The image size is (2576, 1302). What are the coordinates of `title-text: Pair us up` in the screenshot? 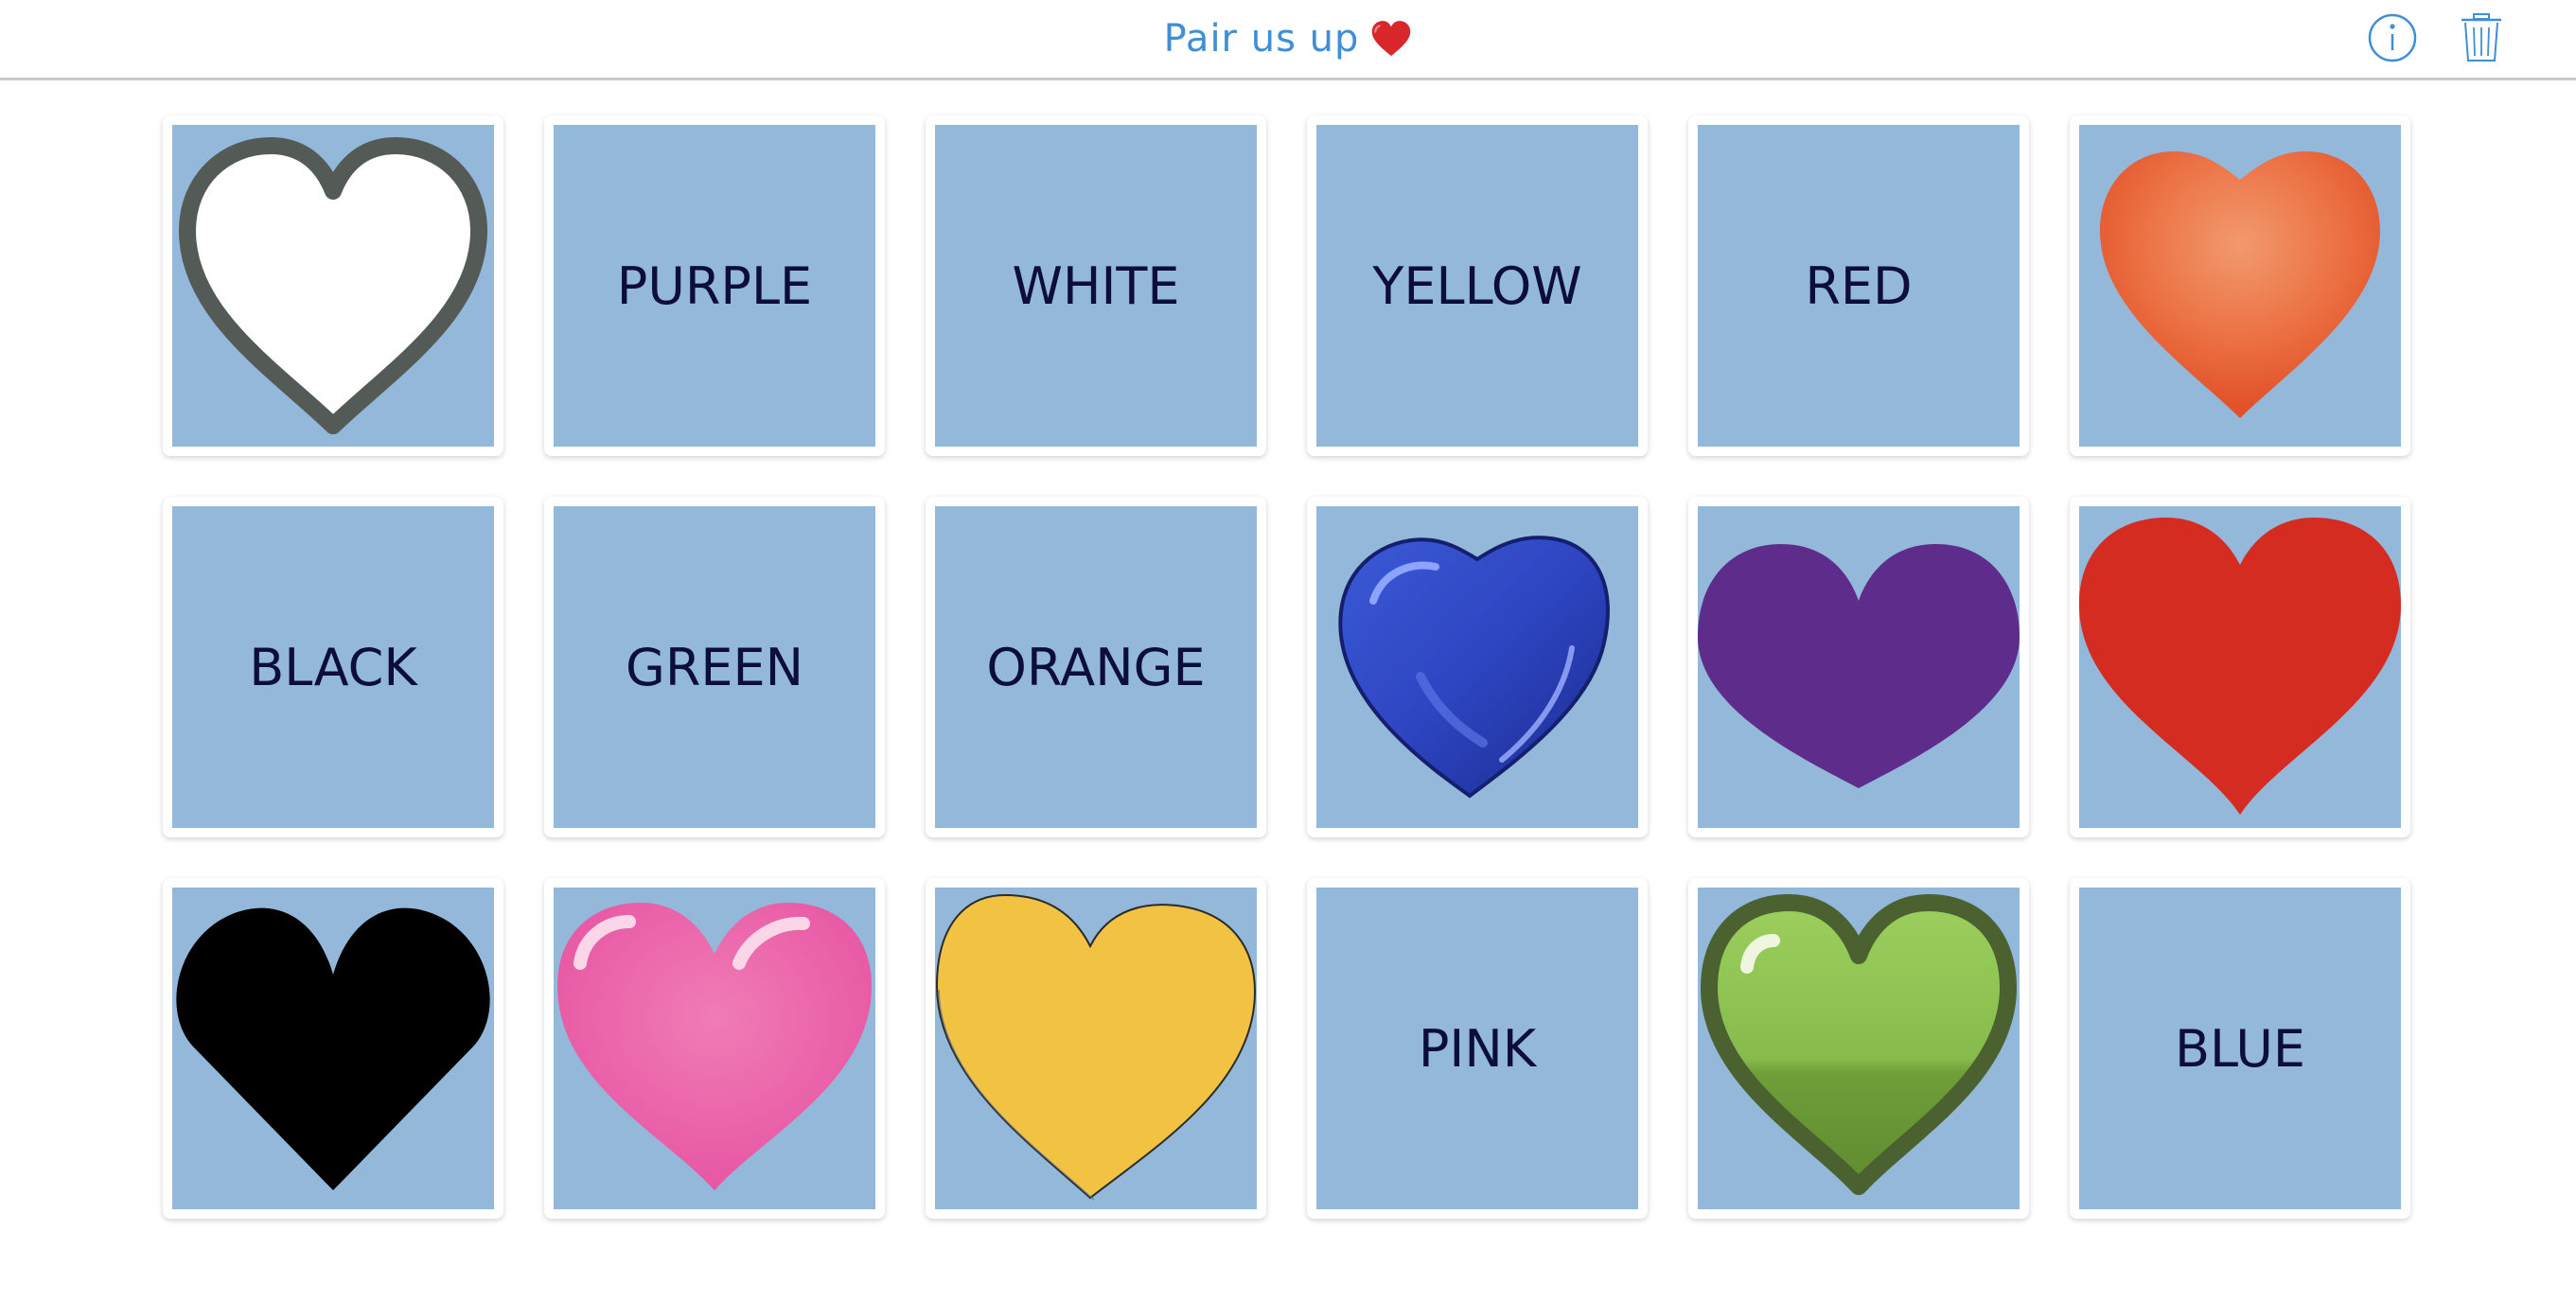 It's located at (1261, 39).